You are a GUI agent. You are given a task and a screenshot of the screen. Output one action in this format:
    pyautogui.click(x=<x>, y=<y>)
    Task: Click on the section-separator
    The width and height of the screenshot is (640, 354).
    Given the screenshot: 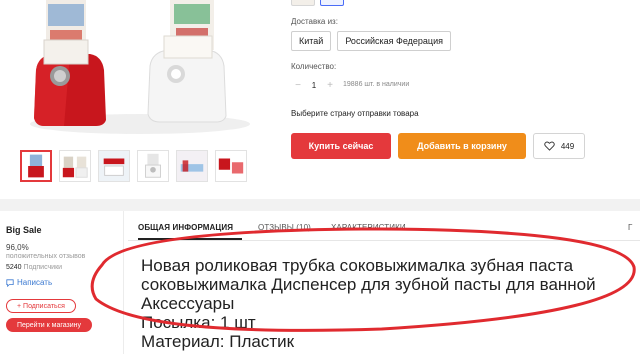 What is the action you would take?
    pyautogui.click(x=320, y=205)
    